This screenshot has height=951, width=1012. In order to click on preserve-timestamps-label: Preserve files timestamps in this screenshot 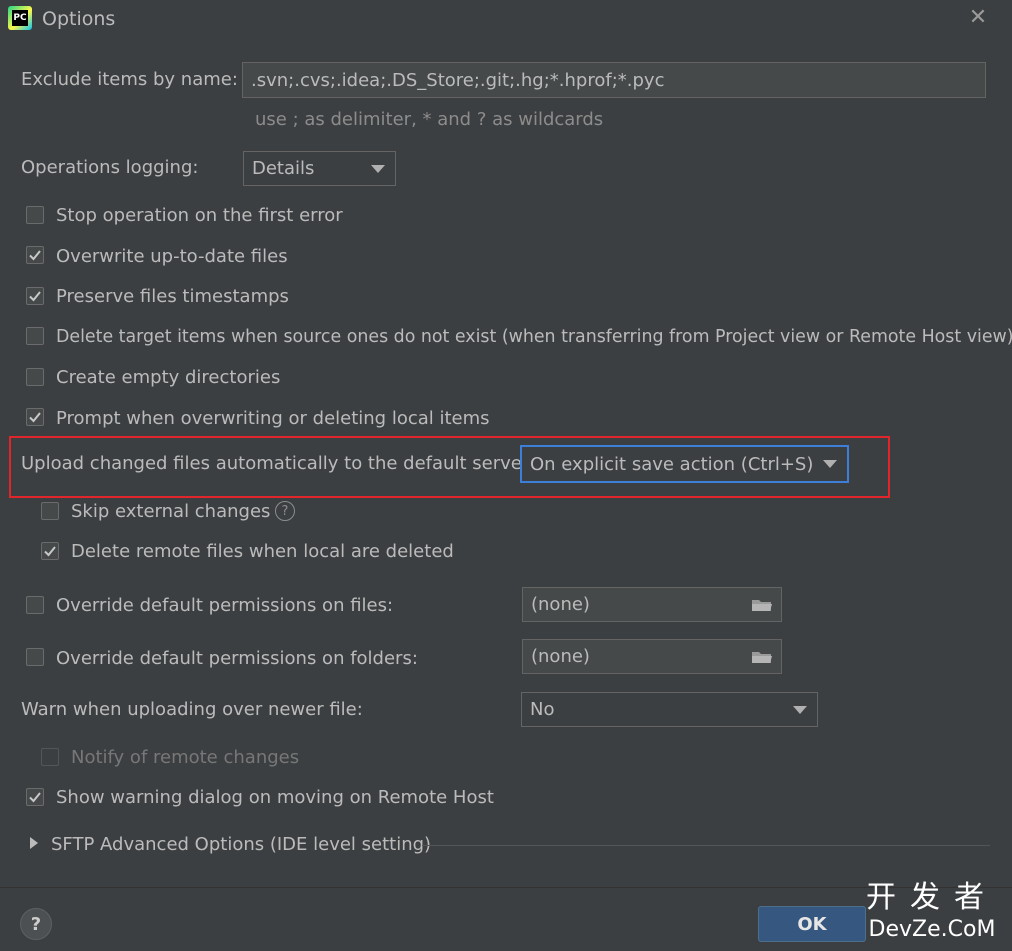, I will do `click(172, 296)`.